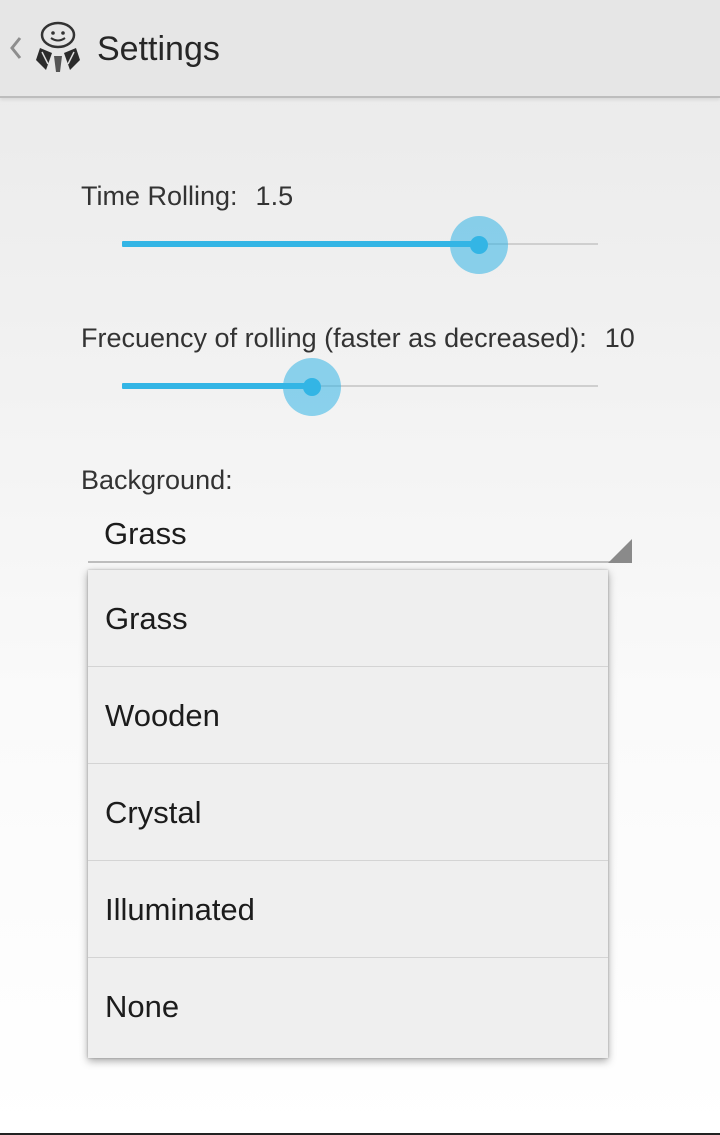 This screenshot has width=720, height=1135. Describe the element at coordinates (360, 562) in the screenshot. I see `spinner-underline` at that location.